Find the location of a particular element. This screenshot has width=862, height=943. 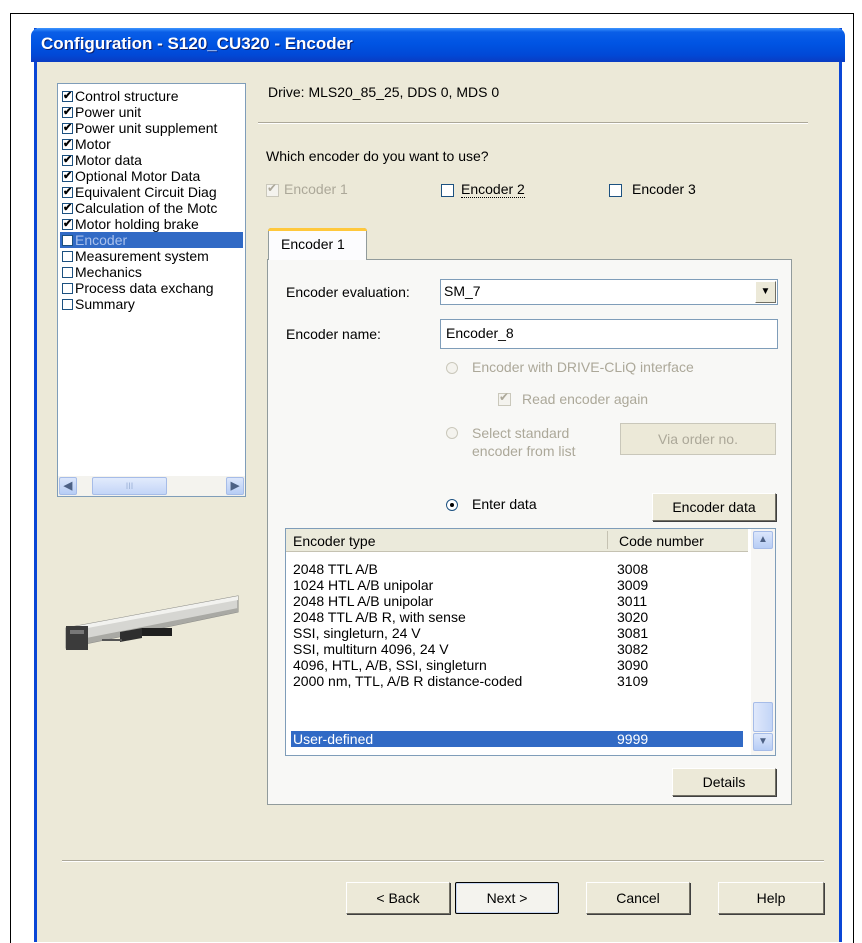

tree-item-summary: Summary is located at coordinates (98, 304).